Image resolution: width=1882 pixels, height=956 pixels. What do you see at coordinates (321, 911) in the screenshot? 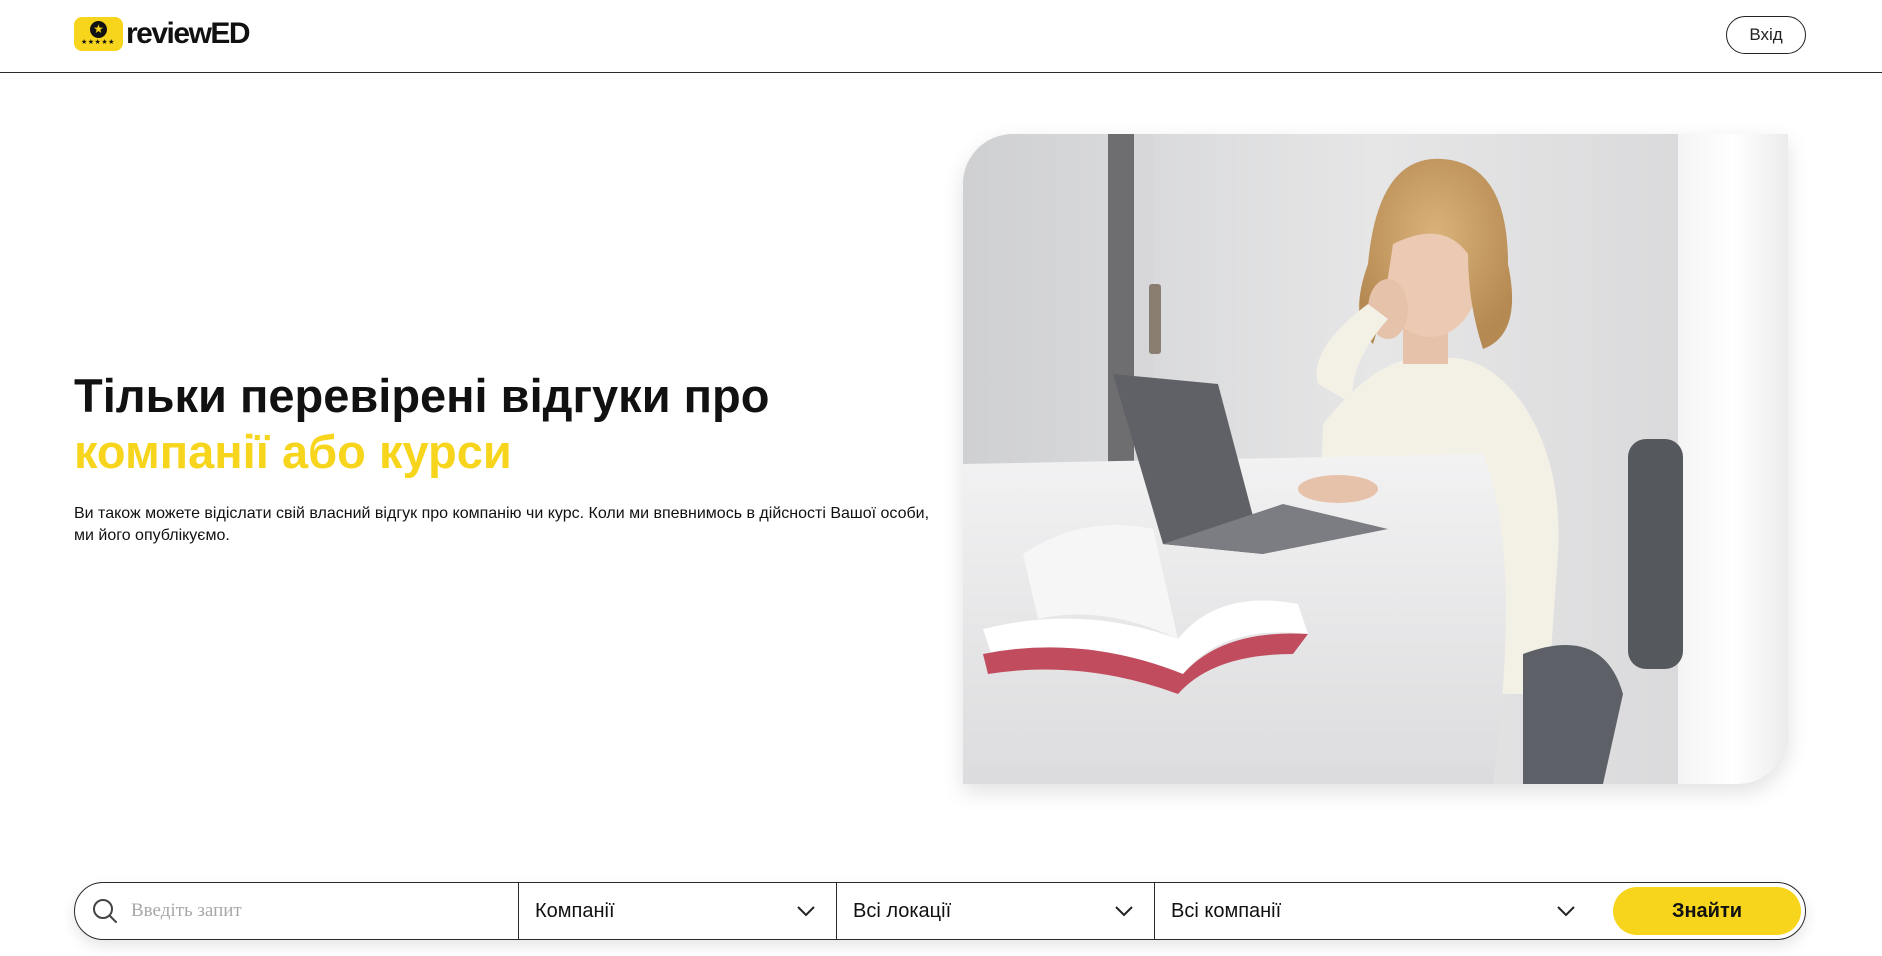
I see `search-input` at bounding box center [321, 911].